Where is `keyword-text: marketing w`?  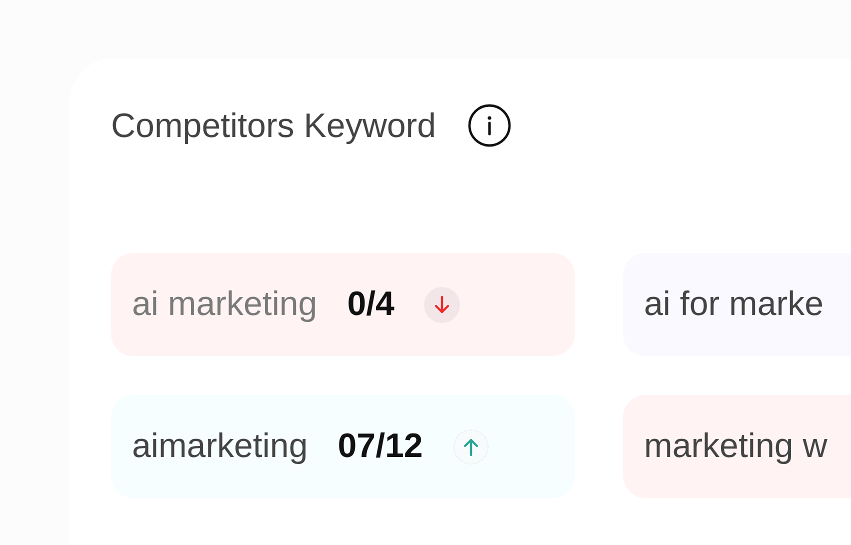
keyword-text: marketing w is located at coordinates (736, 446).